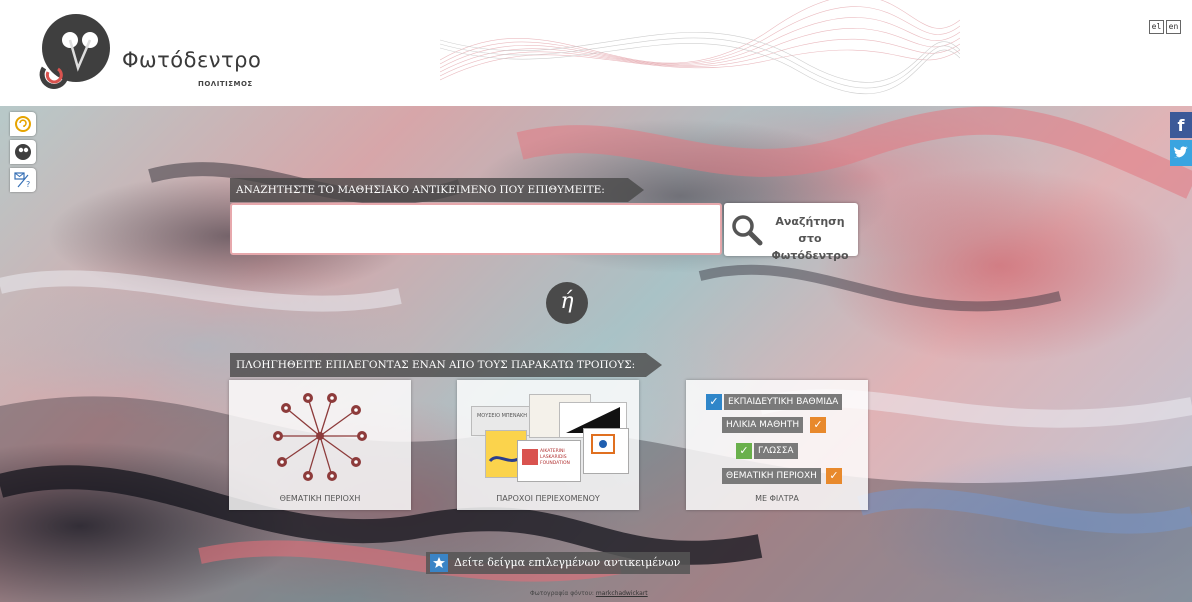  What do you see at coordinates (225, 84) in the screenshot?
I see `brand-subtitle: ΠΟΛΙΤΙΣΜΟΣ` at bounding box center [225, 84].